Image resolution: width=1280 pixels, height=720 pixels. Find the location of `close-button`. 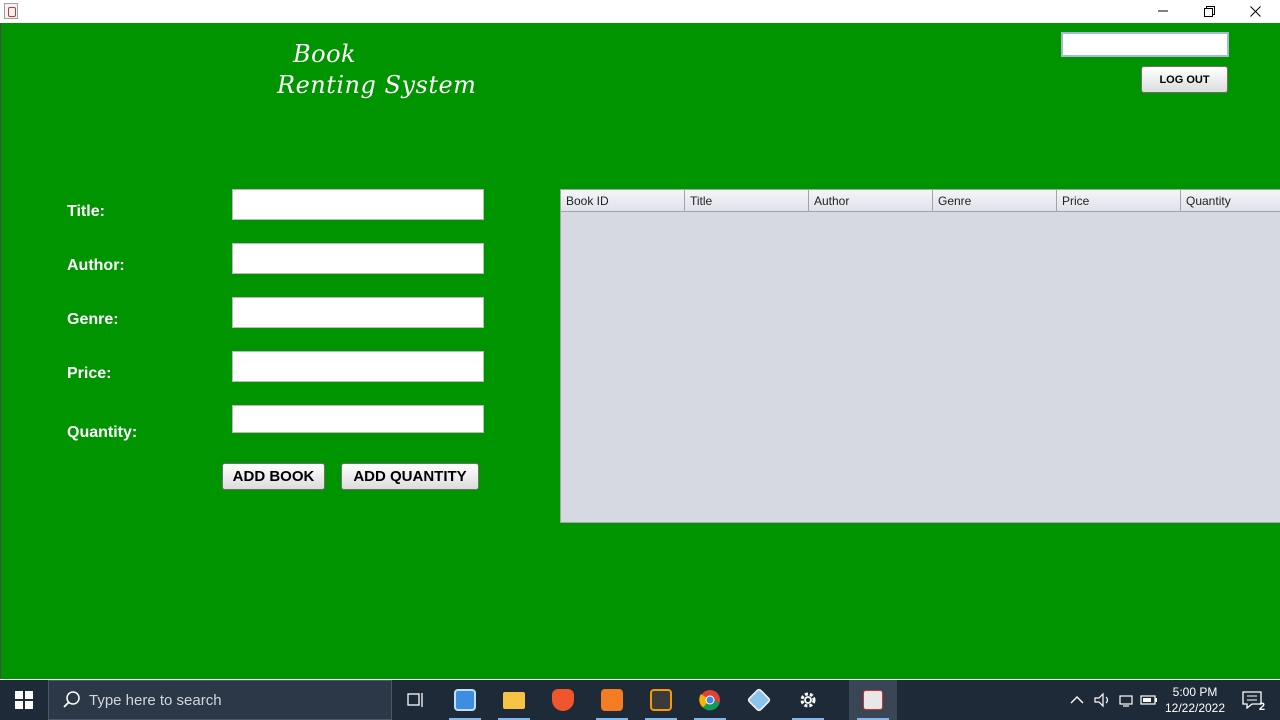

close-button is located at coordinates (1255, 11).